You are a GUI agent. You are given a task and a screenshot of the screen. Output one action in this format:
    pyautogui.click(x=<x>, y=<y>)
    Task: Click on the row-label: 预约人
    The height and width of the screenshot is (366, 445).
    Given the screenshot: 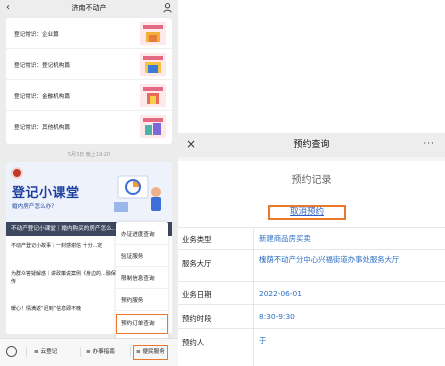 What is the action you would take?
    pyautogui.click(x=193, y=342)
    